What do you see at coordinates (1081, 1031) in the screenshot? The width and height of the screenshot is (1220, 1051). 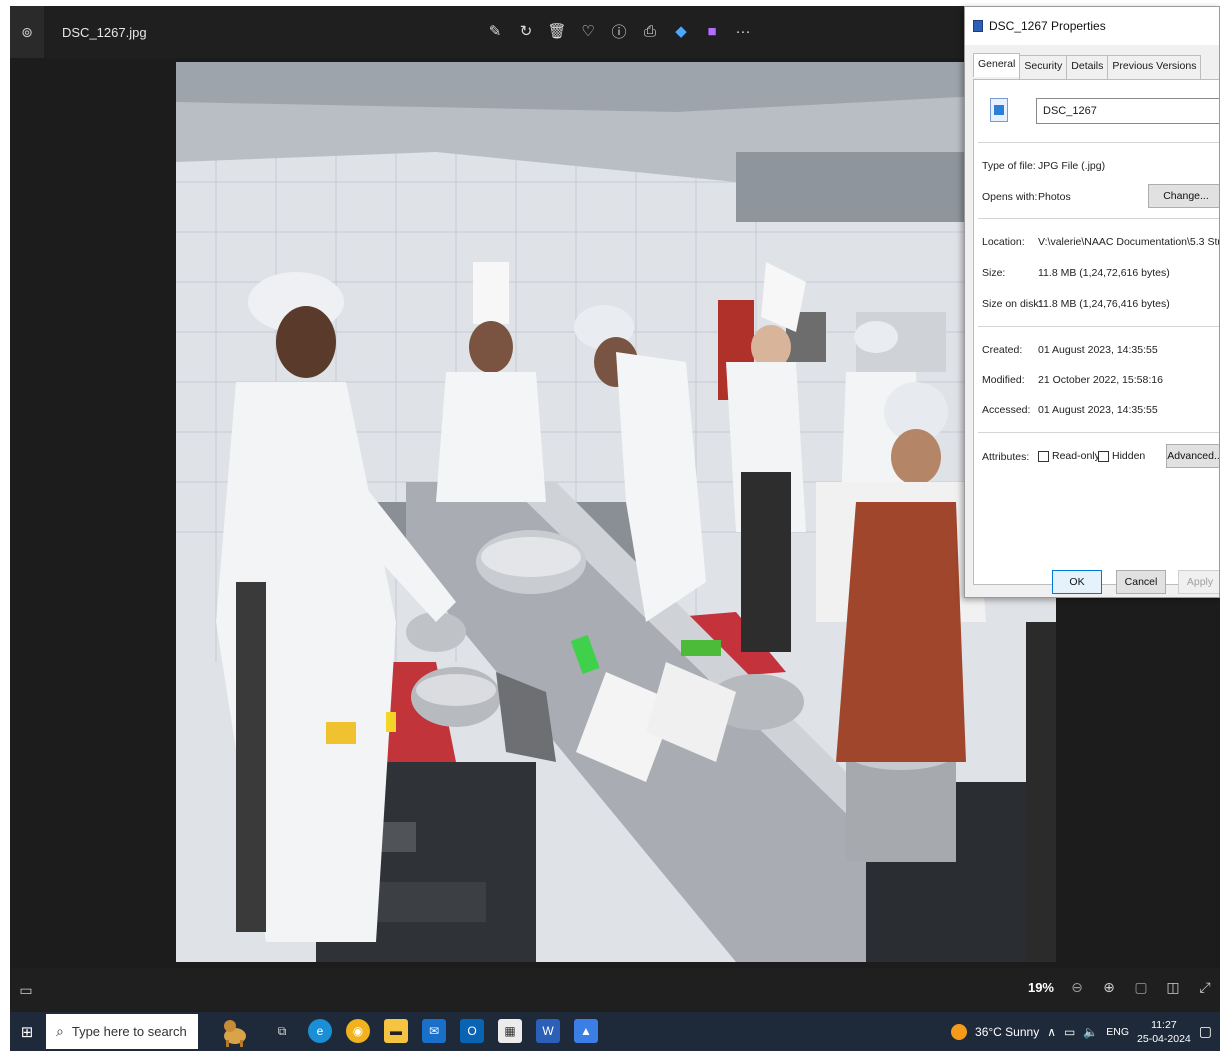 I see `system-tray: 36°C Sunny ∧ ▭ 🔈 ENG 11:27 25-04-2024 ▢` at bounding box center [1081, 1031].